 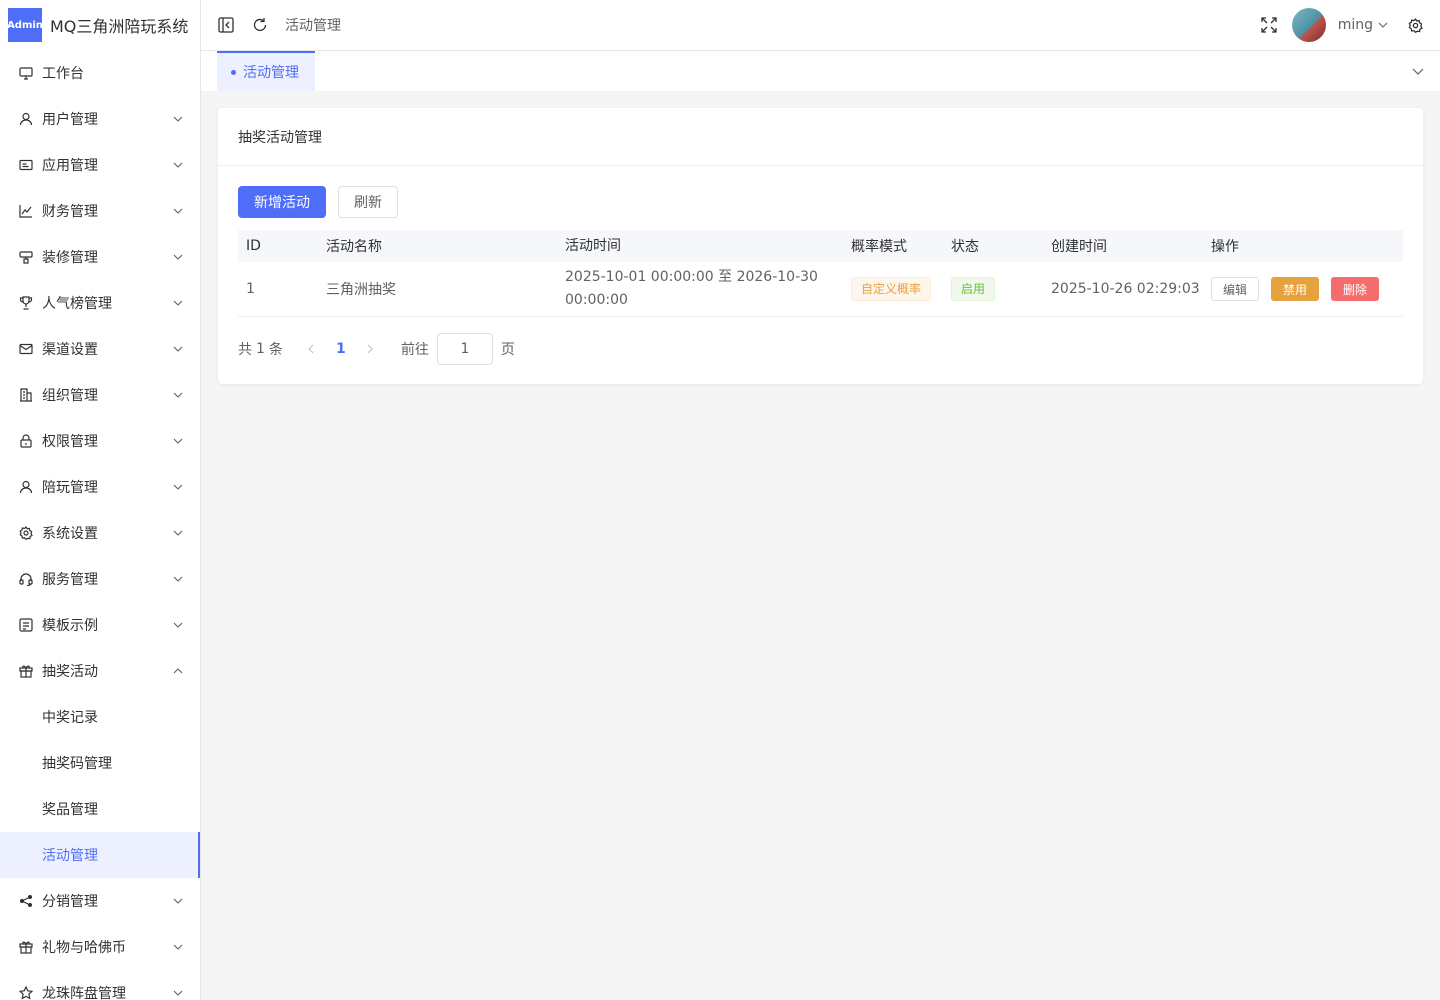 What do you see at coordinates (260, 25) in the screenshot?
I see `refresh-icon` at bounding box center [260, 25].